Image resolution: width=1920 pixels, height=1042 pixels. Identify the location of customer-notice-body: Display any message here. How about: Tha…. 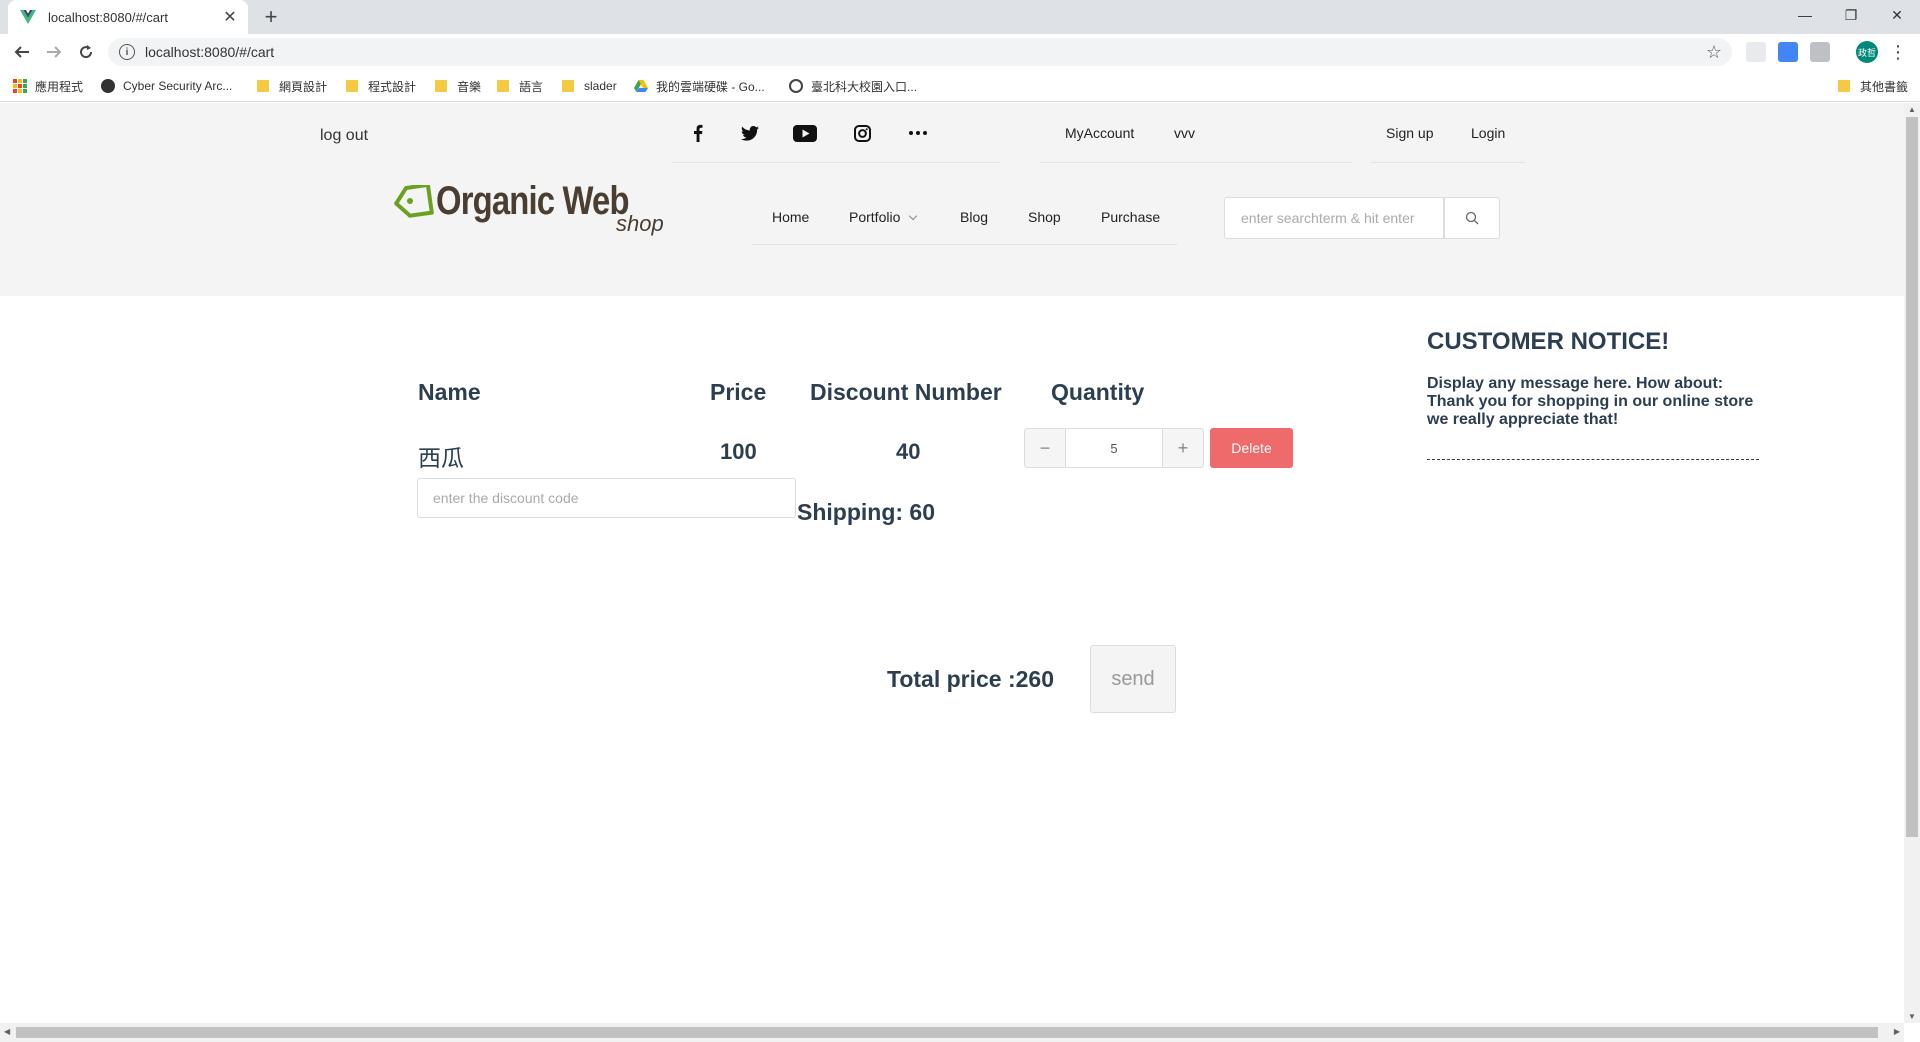
(1590, 401).